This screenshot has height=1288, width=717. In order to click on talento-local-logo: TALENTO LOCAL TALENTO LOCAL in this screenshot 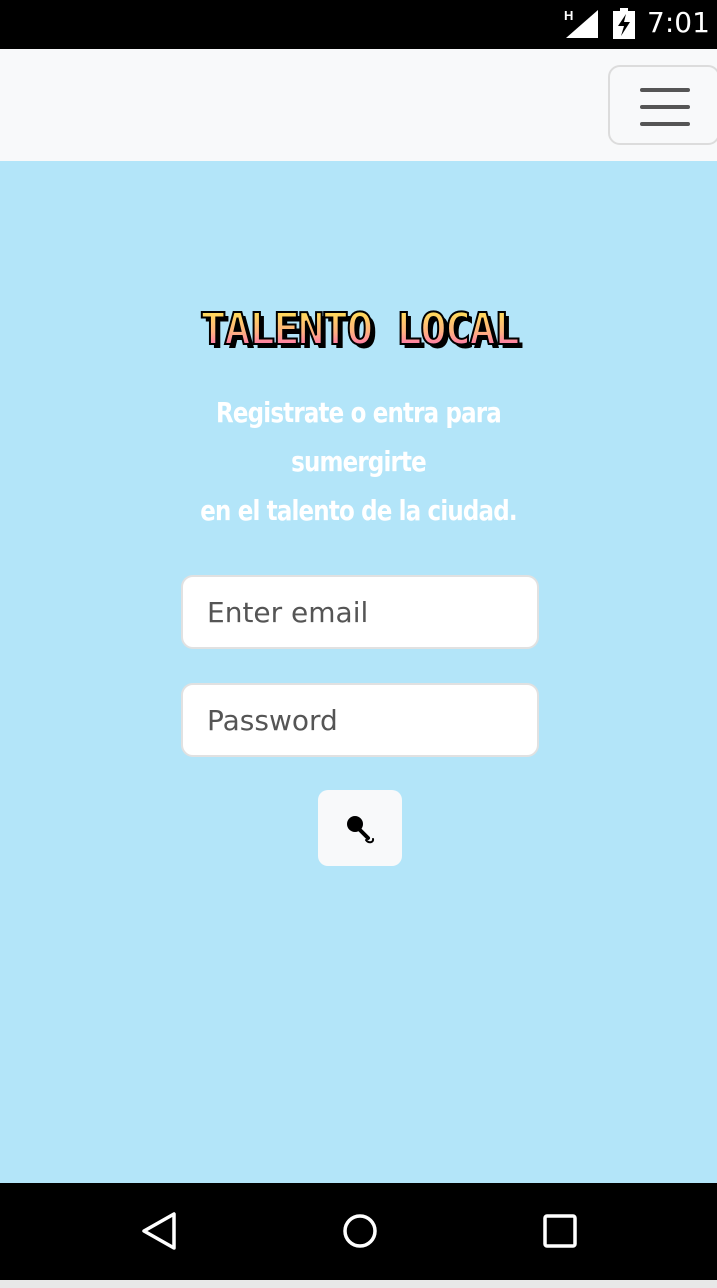, I will do `click(361, 330)`.